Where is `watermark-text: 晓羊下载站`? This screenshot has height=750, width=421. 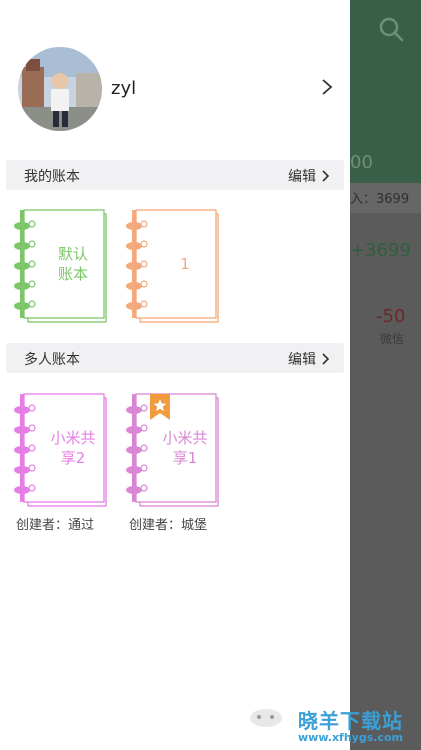
watermark-text: 晓羊下载站 is located at coordinates (350, 721).